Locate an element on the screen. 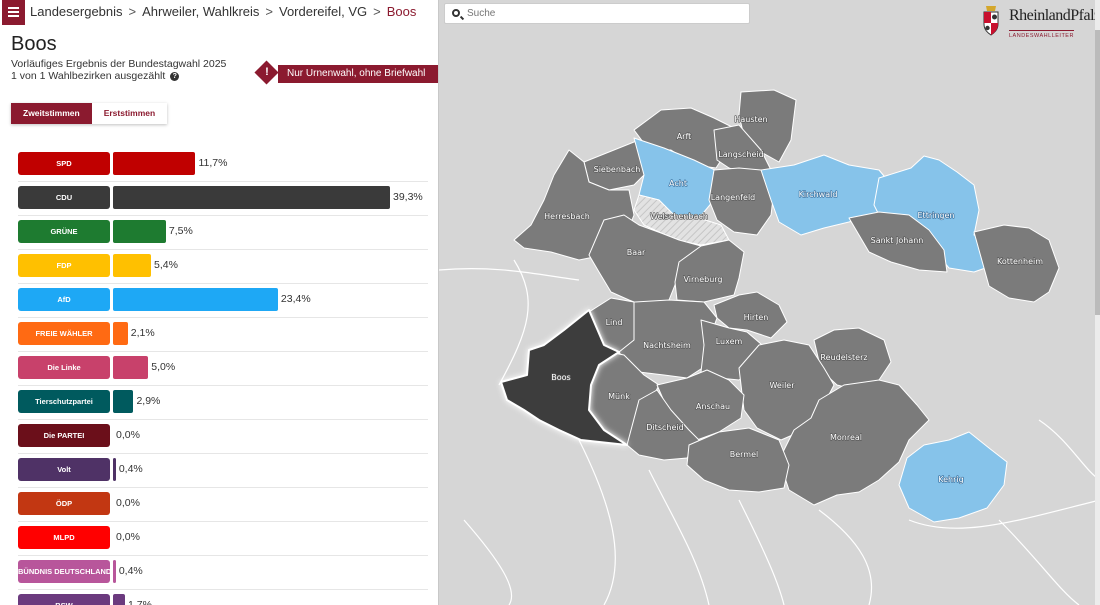 This screenshot has height=605, width=1100. party-label: Die PARTEI is located at coordinates (64, 435).